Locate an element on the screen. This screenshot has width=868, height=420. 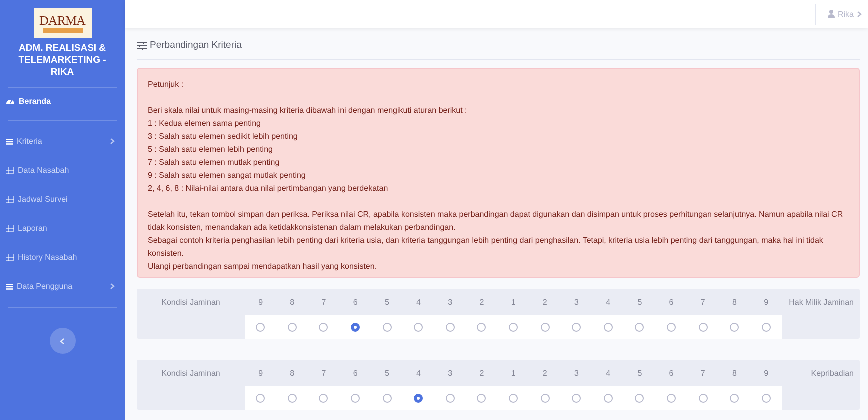
scale-rule: 2, 4, 6, 8 : Nilai-nilai antara dua nilai pertimbangan yang berdekatan is located at coordinates (269, 189).